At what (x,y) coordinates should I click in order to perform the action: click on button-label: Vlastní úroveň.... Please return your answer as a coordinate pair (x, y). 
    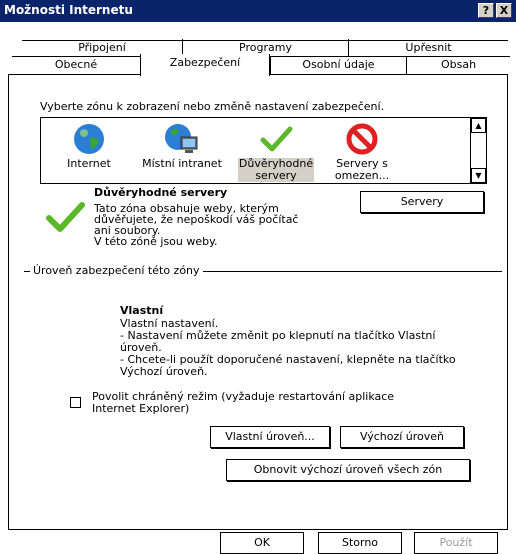
    Looking at the image, I should click on (270, 436).